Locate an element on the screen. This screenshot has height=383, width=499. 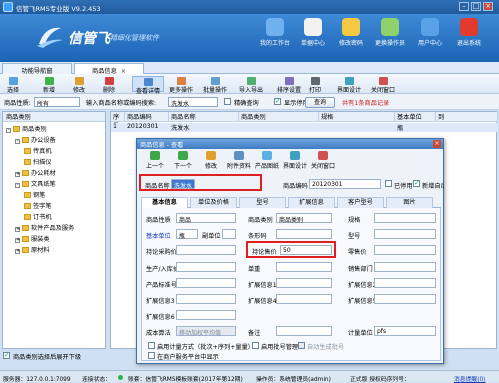
tree-node: 扫描仪 is located at coordinates (38, 161).